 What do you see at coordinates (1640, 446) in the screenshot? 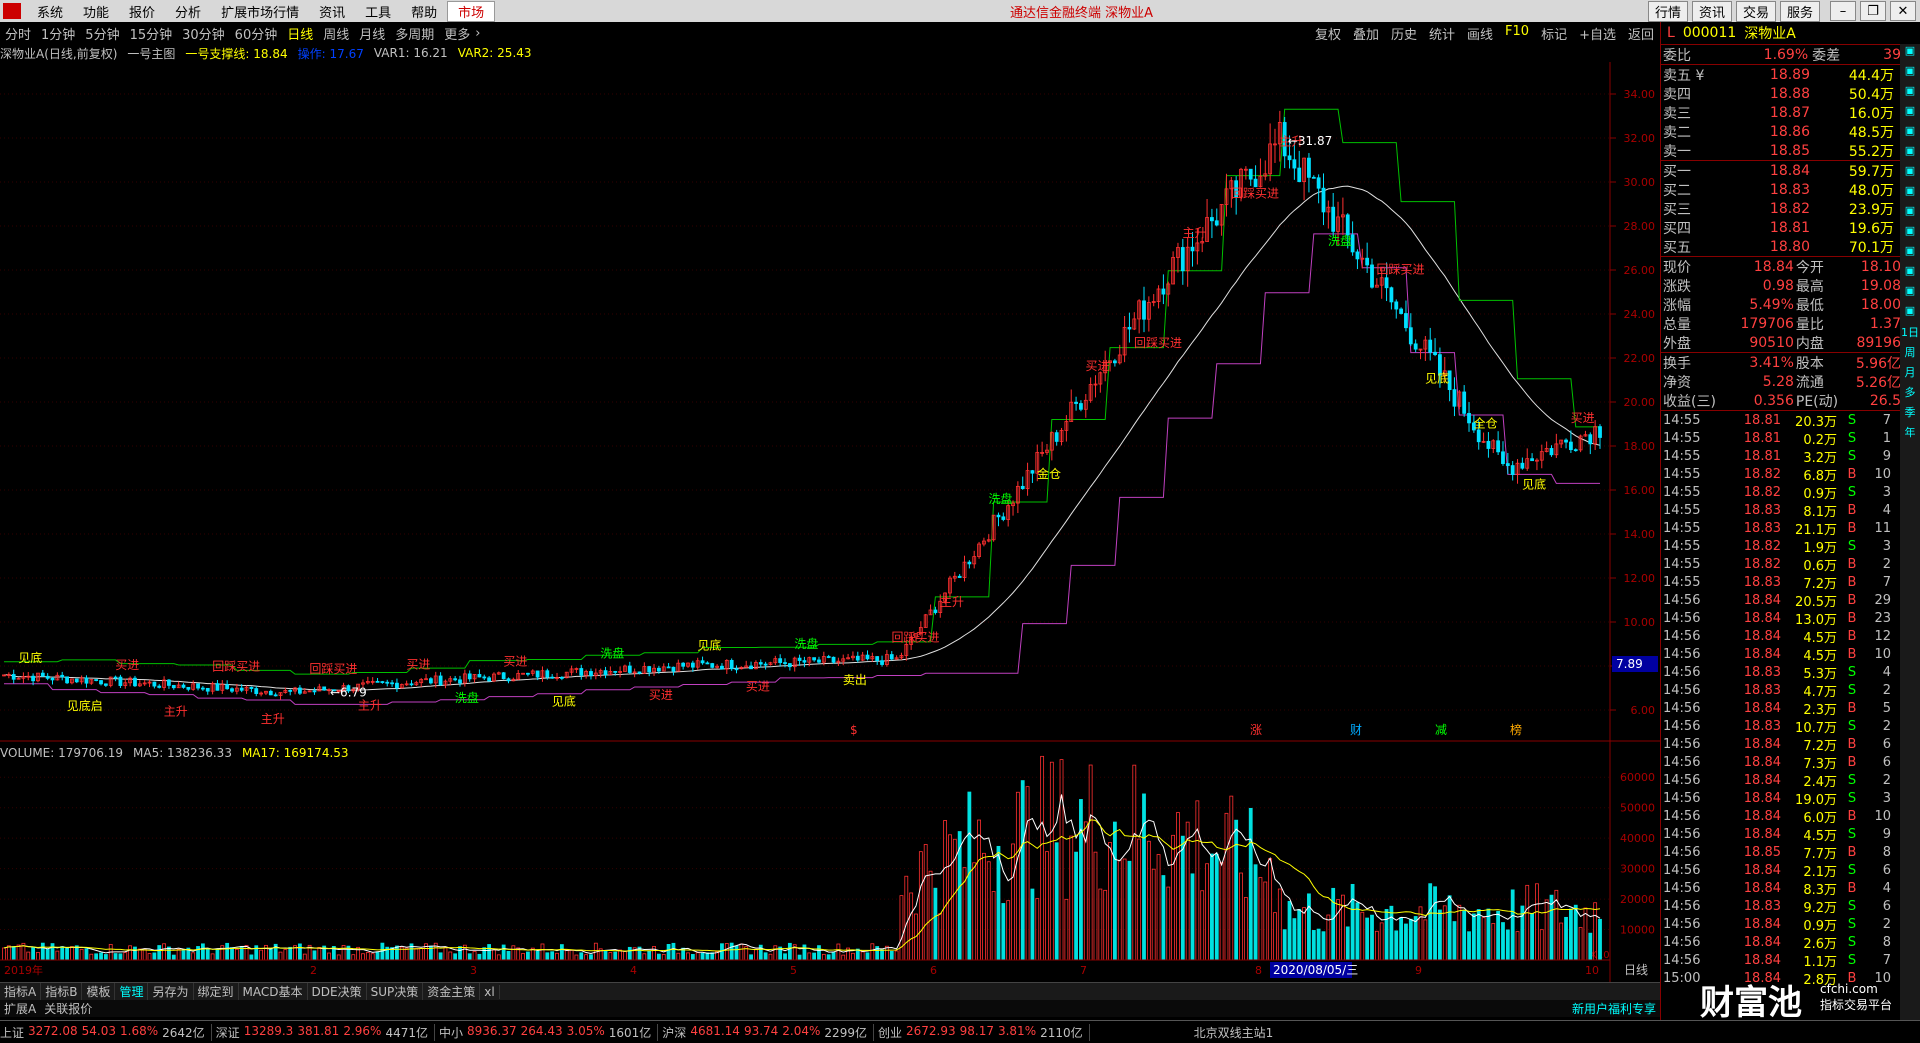
I see `price-tick-label: 18.00` at bounding box center [1640, 446].